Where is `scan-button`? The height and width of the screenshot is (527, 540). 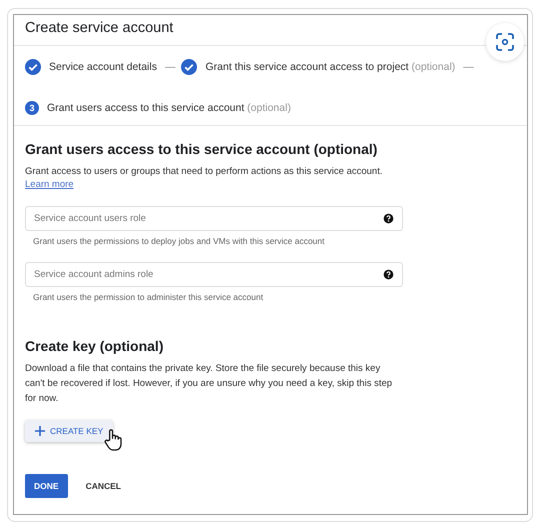
scan-button is located at coordinates (505, 42).